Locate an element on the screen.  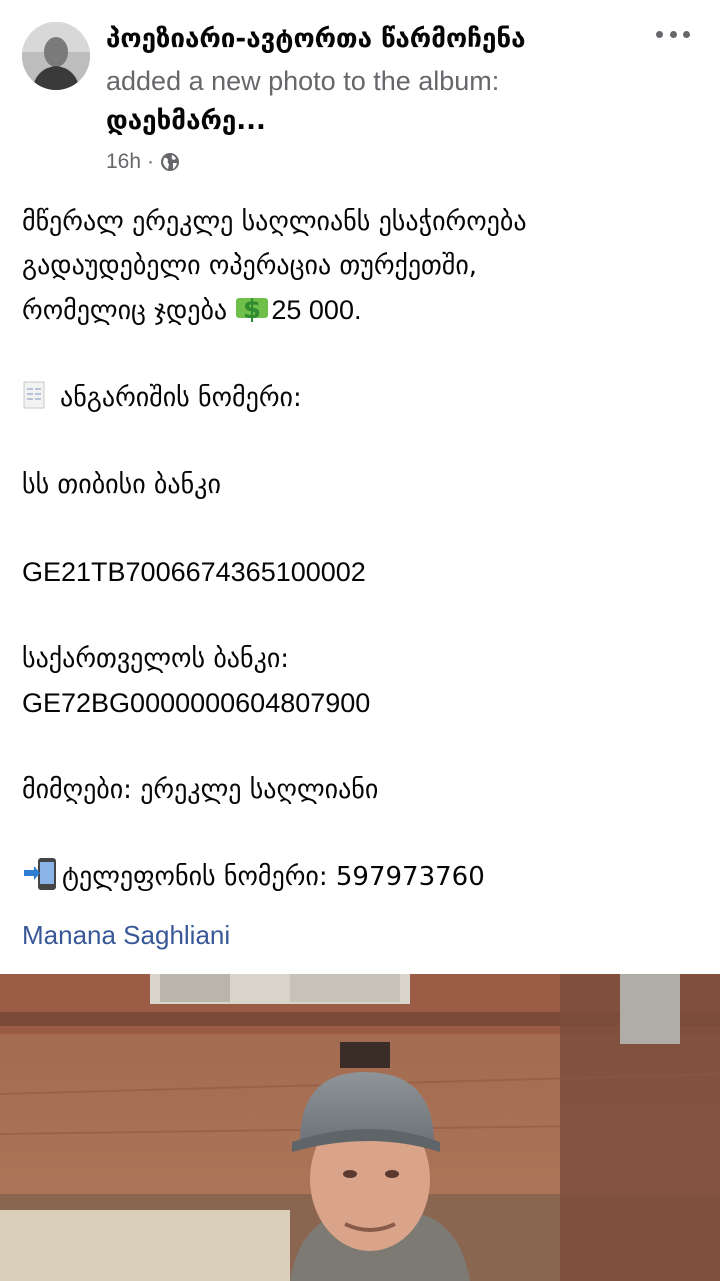
recipient: მიმღები: ერეკლე საღლიანი is located at coordinates (200, 790).